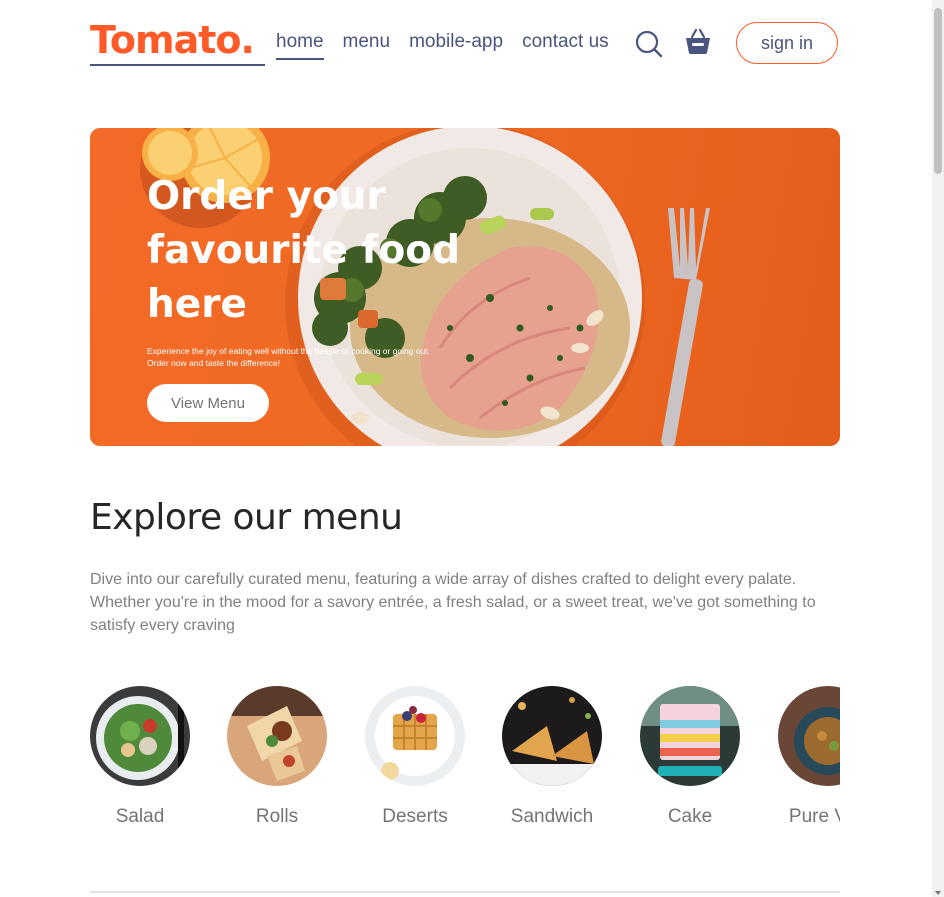 The width and height of the screenshot is (944, 897). I want to click on menu-item-sandwich: Sandwich, so click(552, 756).